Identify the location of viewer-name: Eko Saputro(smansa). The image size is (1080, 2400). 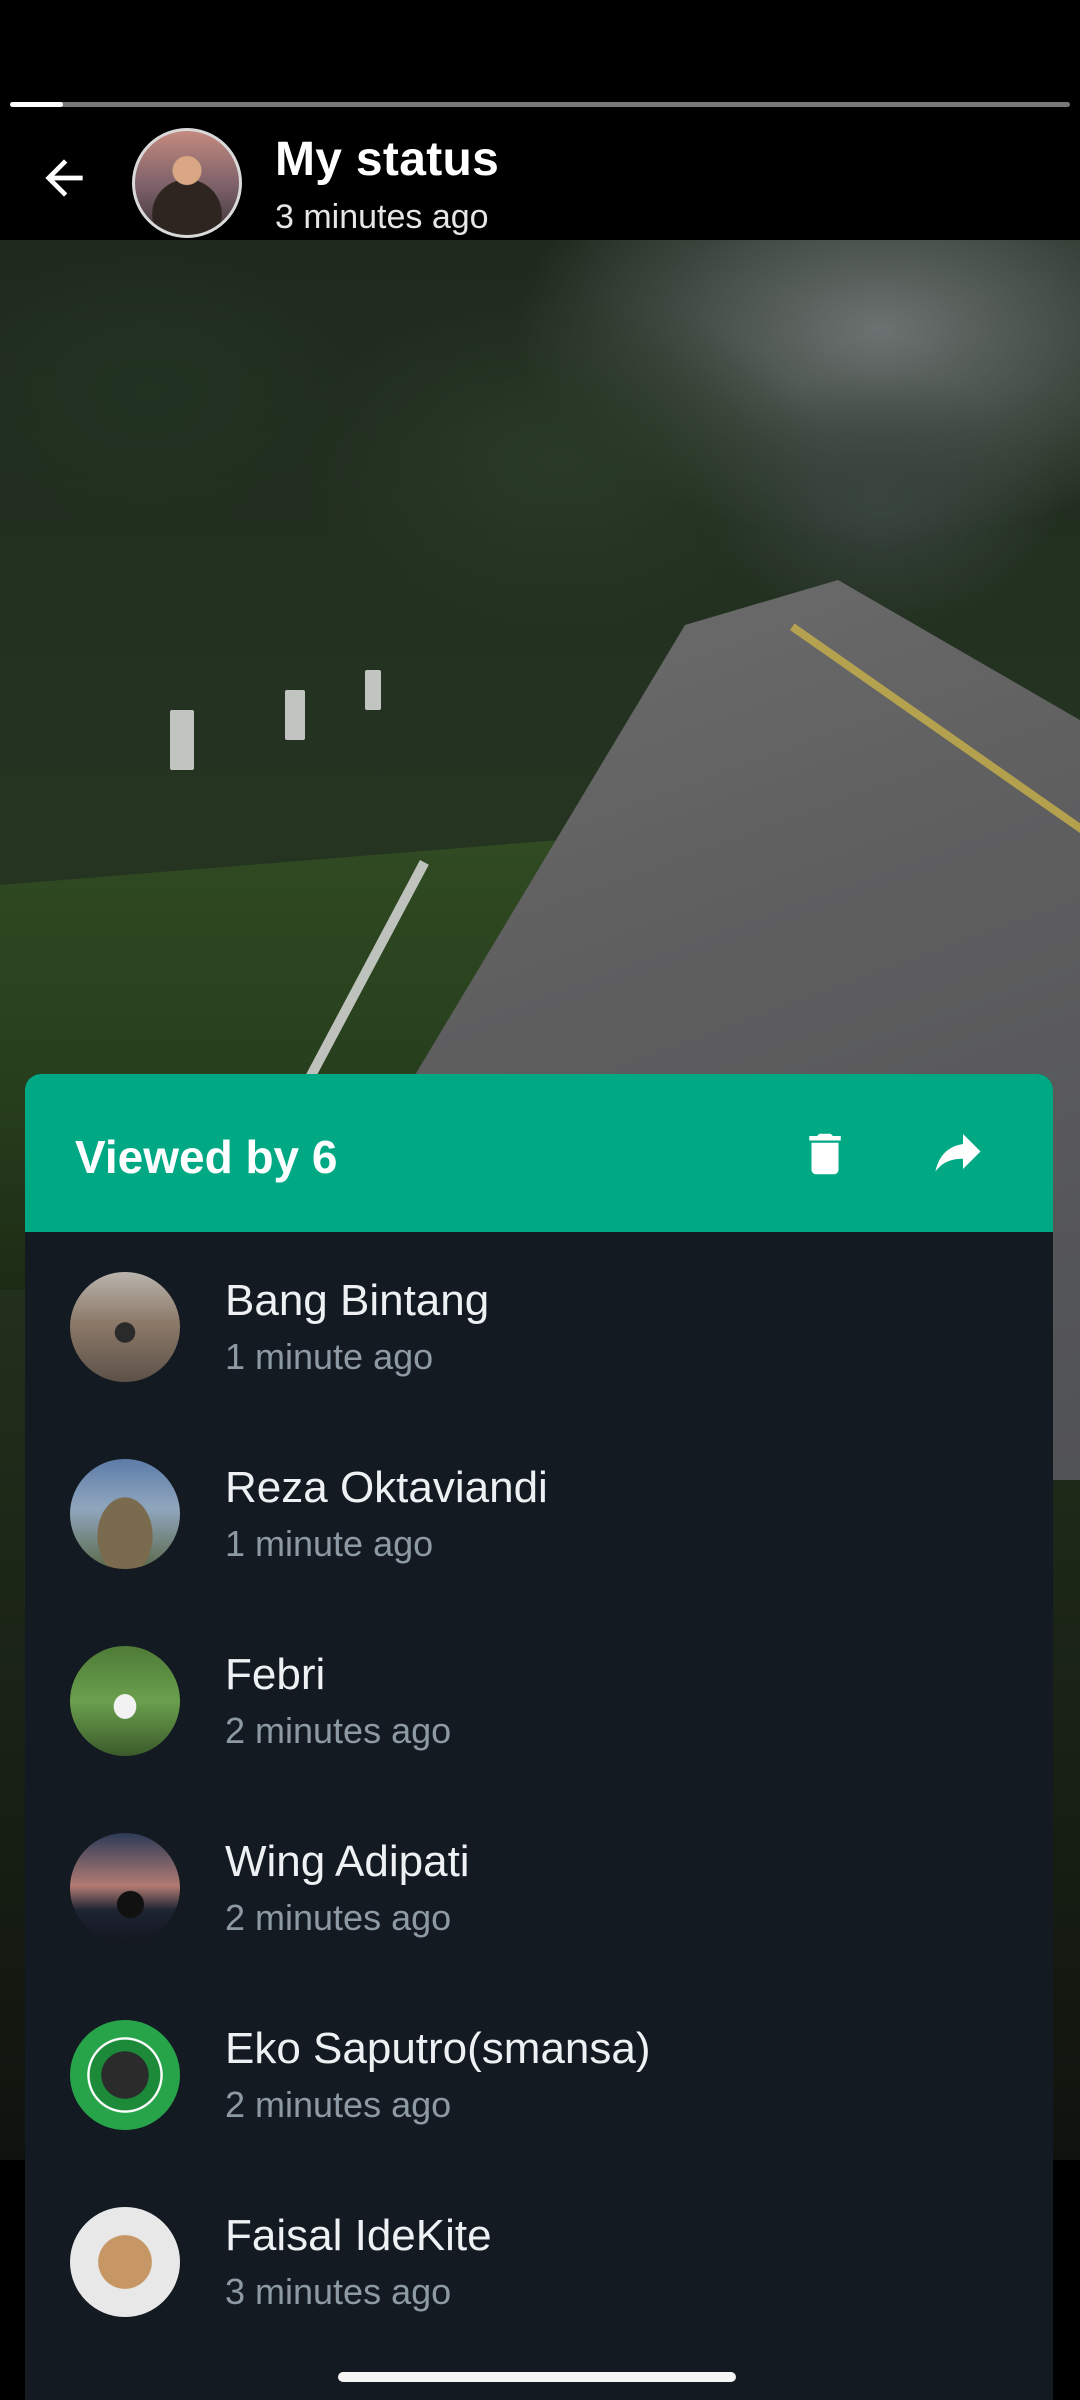
(438, 2048).